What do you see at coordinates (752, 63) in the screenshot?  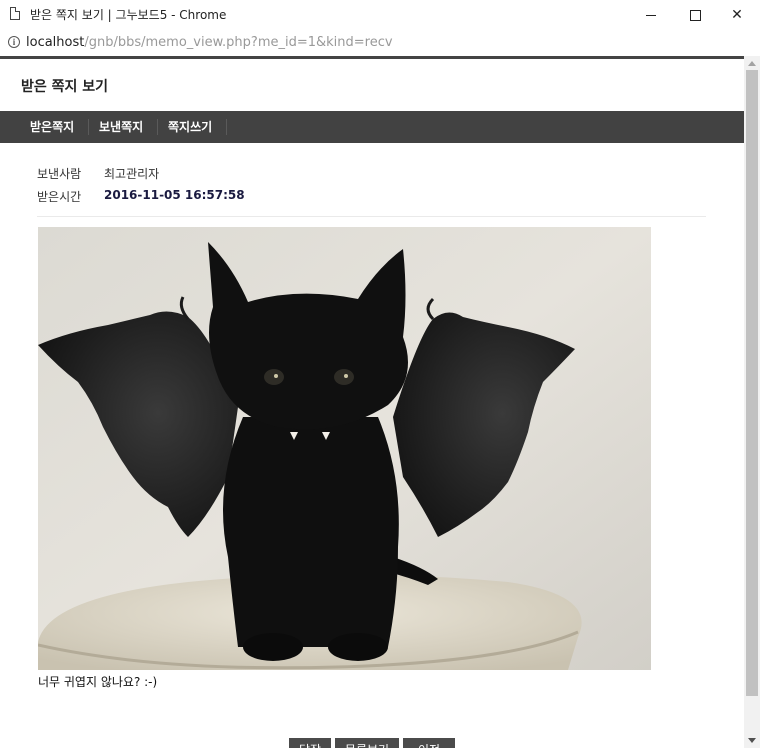 I see `scroll-up-icon` at bounding box center [752, 63].